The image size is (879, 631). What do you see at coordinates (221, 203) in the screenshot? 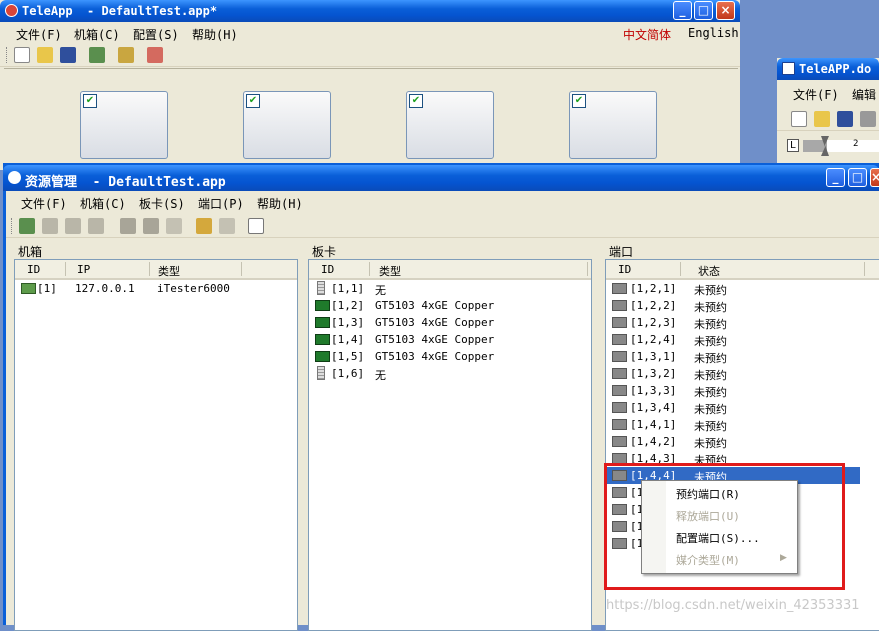
I see `menu-port: 端口(P)` at bounding box center [221, 203].